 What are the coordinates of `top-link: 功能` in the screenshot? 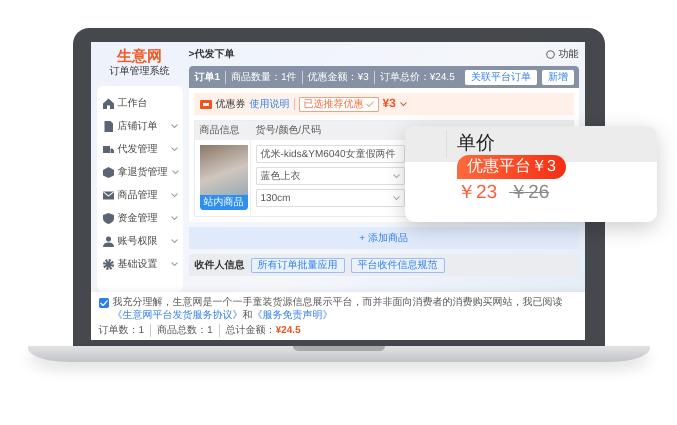 It's located at (568, 54).